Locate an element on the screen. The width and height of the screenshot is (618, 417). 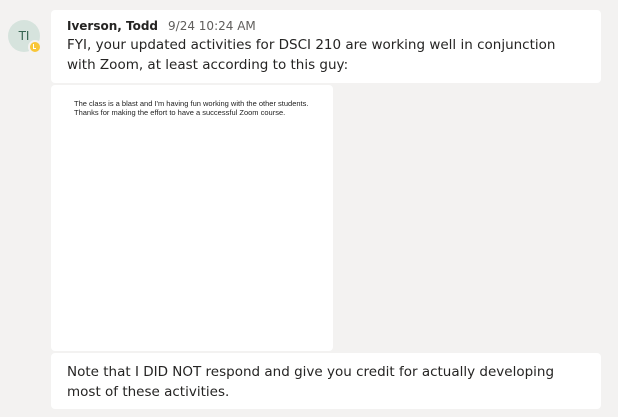
author-name: Iverson, Todd is located at coordinates (112, 26).